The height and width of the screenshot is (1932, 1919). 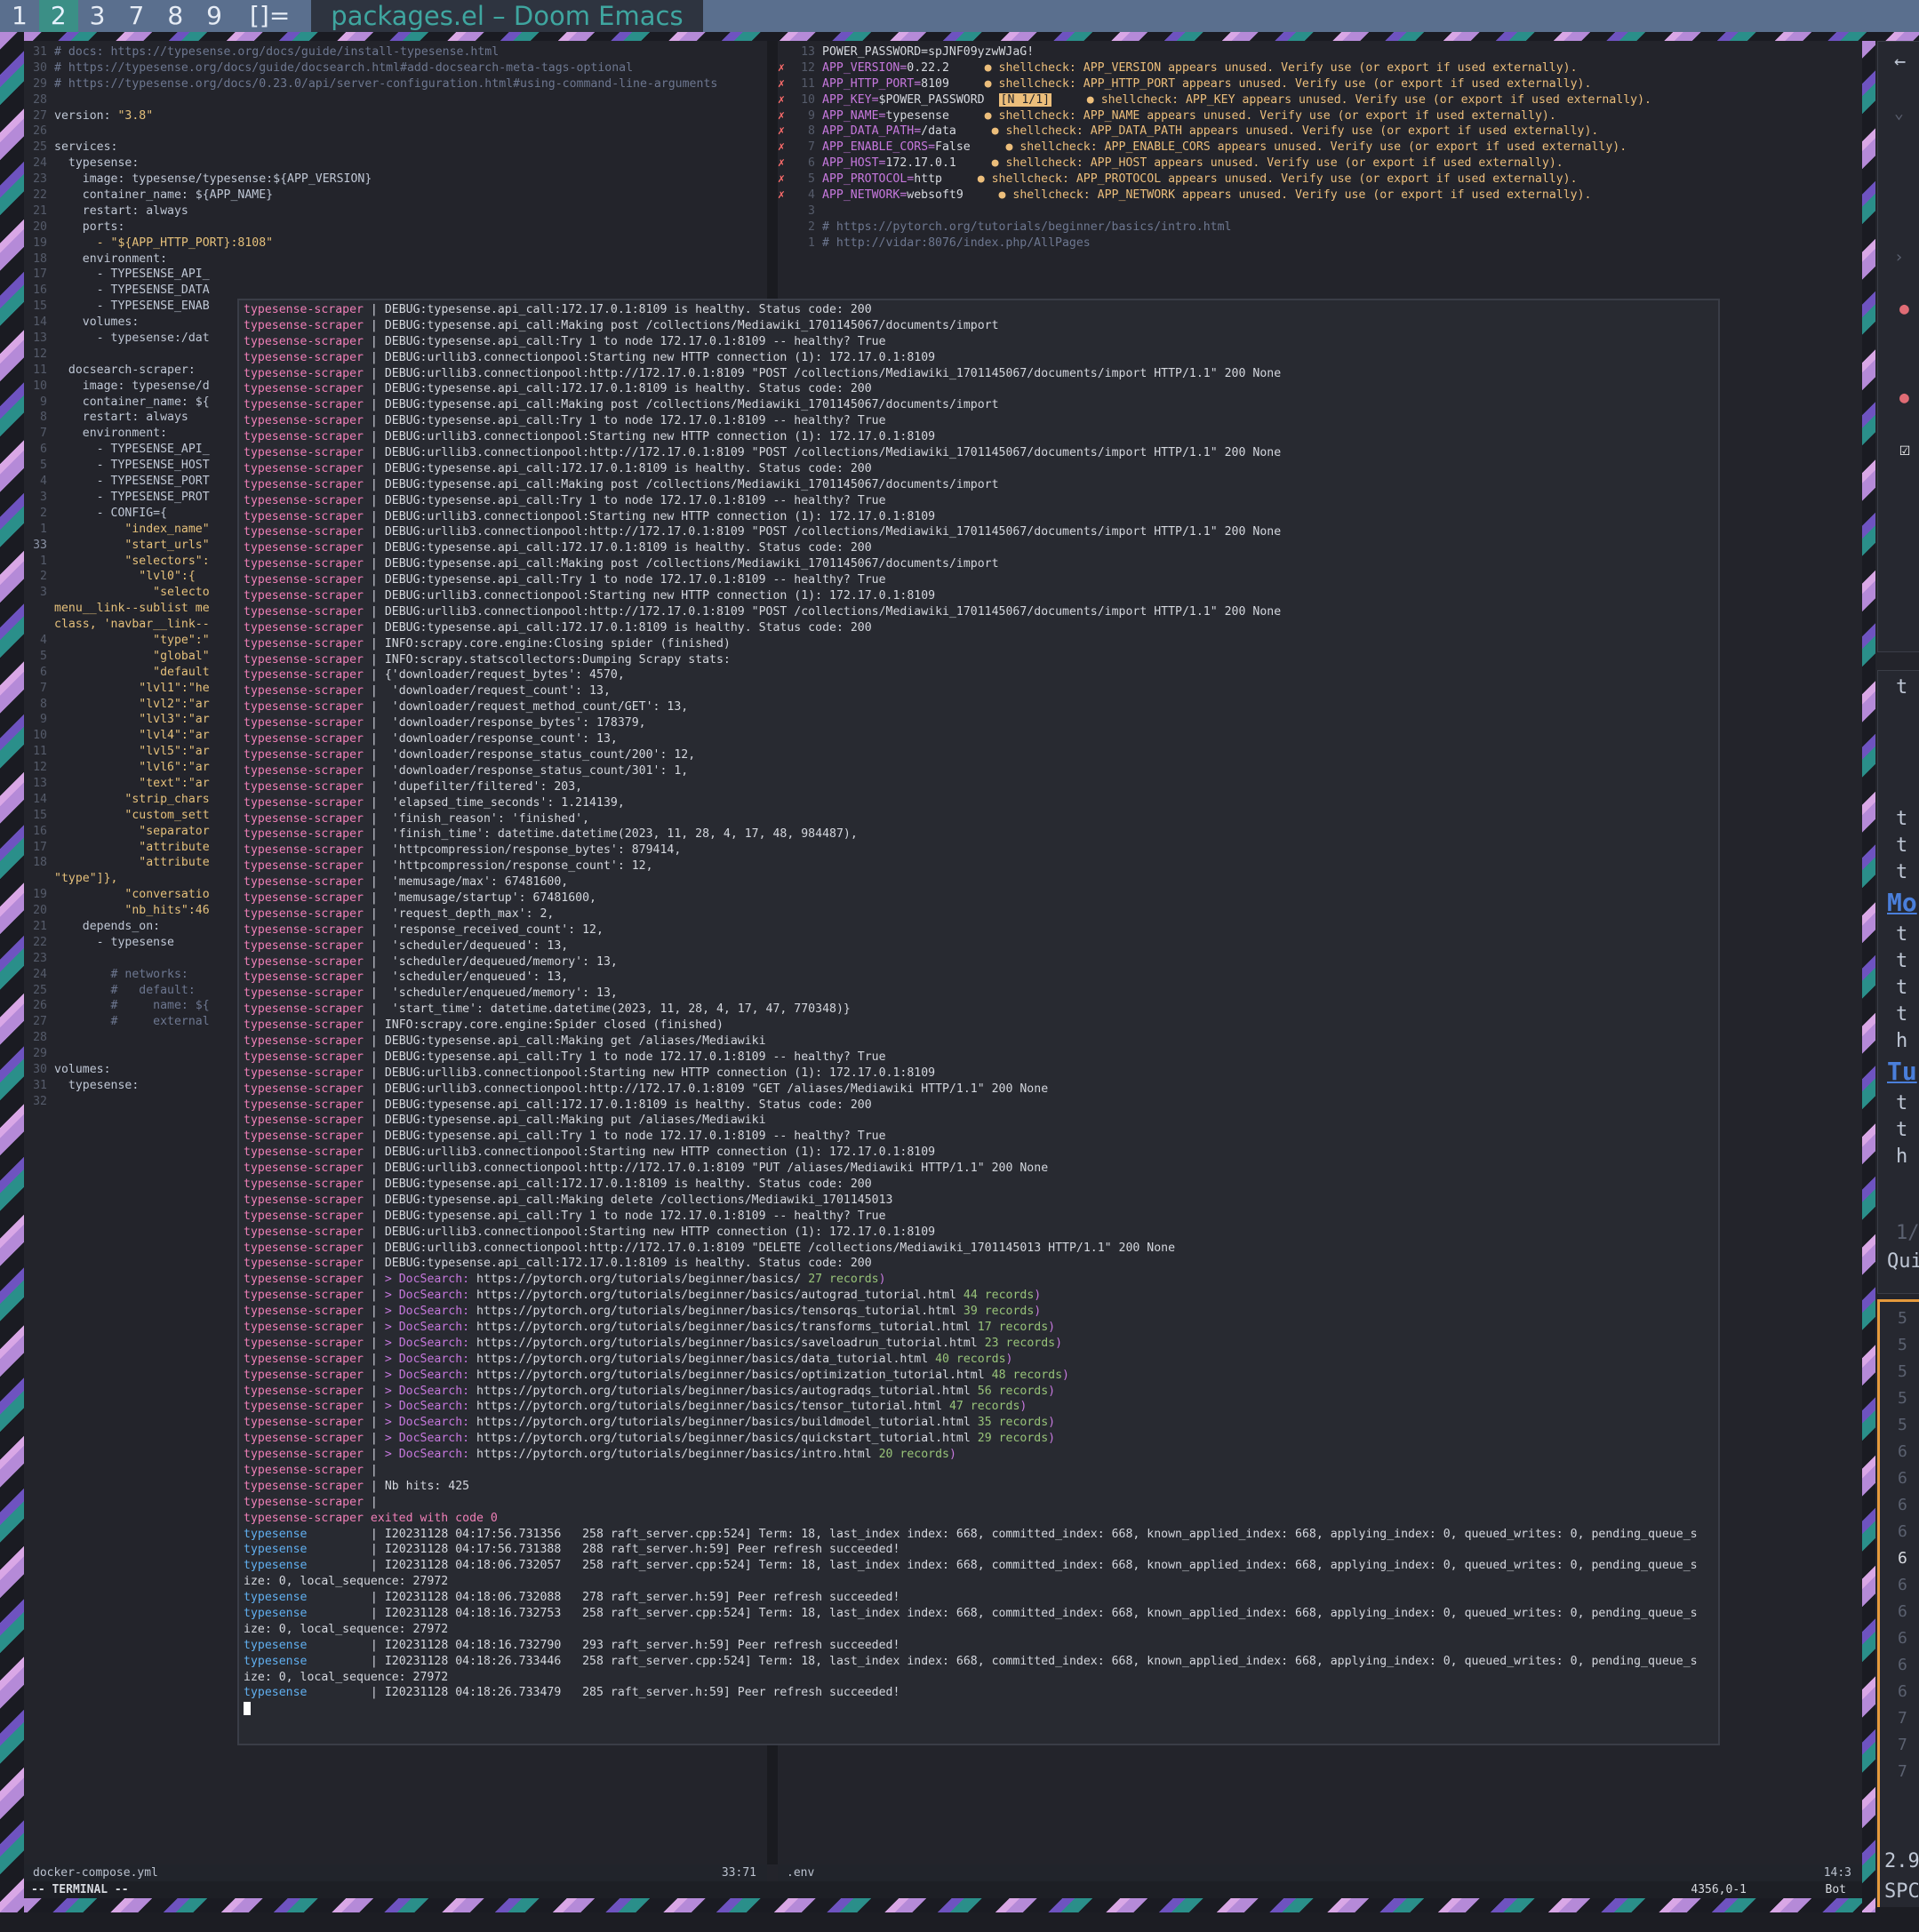 What do you see at coordinates (132, 1022) in the screenshot?
I see `code-text: # external` at bounding box center [132, 1022].